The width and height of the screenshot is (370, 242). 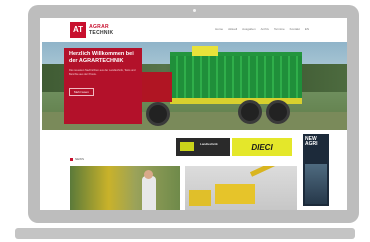 What do you see at coordinates (307, 29) in the screenshot?
I see `nav-item: EN` at bounding box center [307, 29].